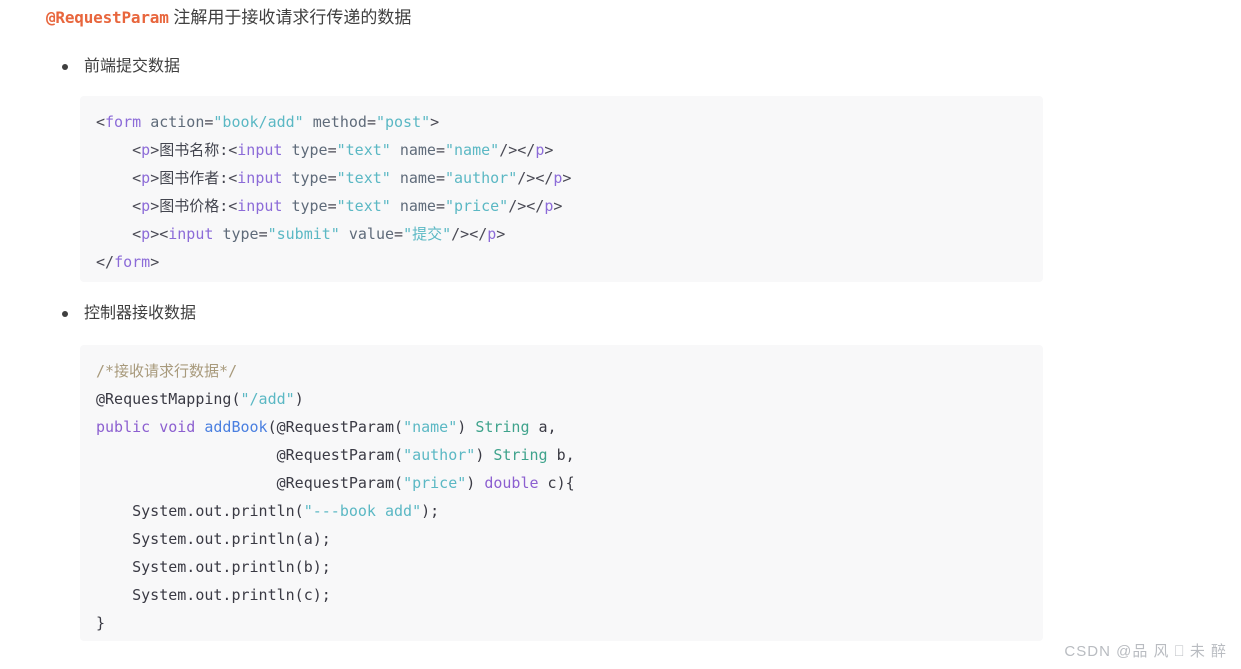  What do you see at coordinates (569, 567) in the screenshot?
I see `code-line: System.out.println(b);` at bounding box center [569, 567].